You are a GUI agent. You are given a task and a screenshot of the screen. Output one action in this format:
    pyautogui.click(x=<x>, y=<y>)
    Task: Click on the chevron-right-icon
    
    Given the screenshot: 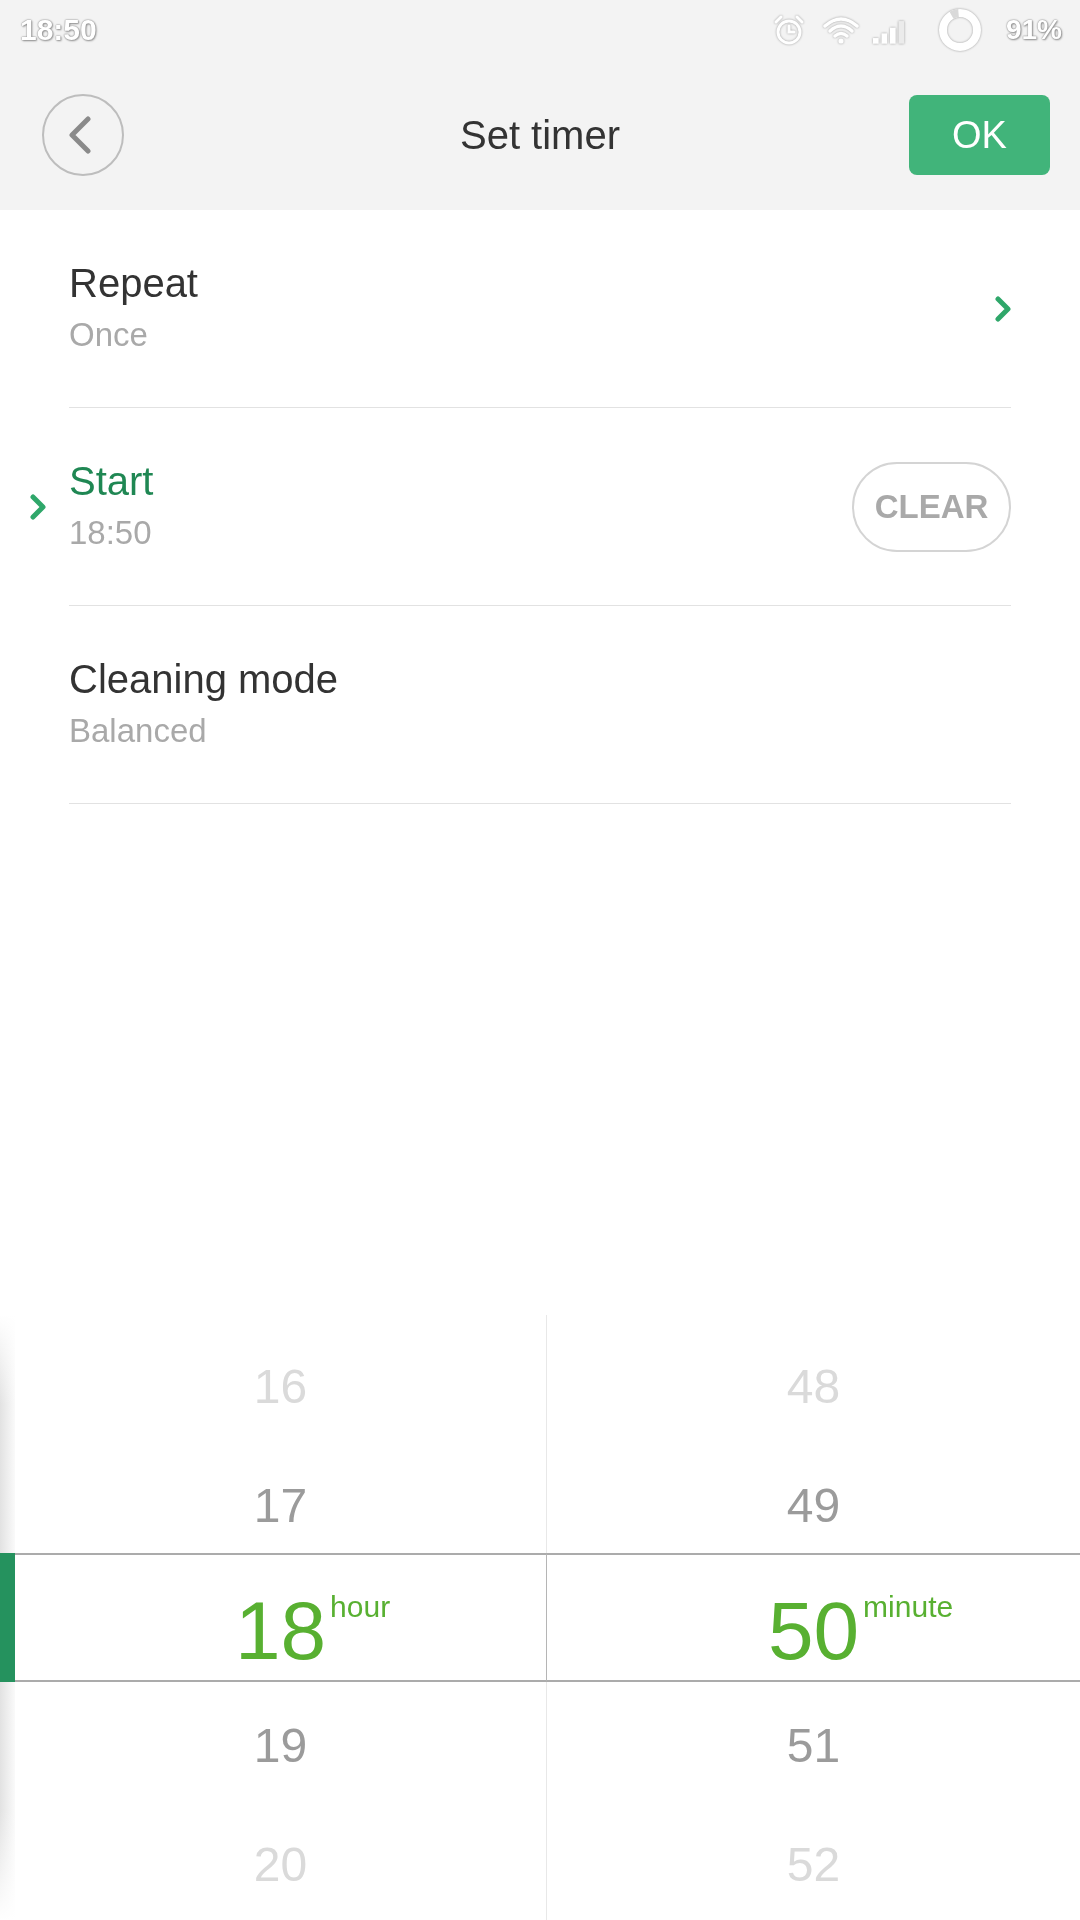 What is the action you would take?
    pyautogui.click(x=1003, y=308)
    